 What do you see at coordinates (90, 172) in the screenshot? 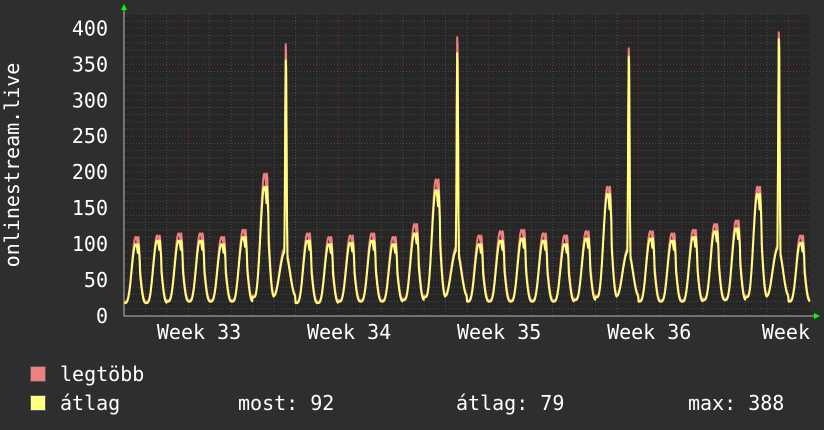
I see `y-tick-label: 200` at bounding box center [90, 172].